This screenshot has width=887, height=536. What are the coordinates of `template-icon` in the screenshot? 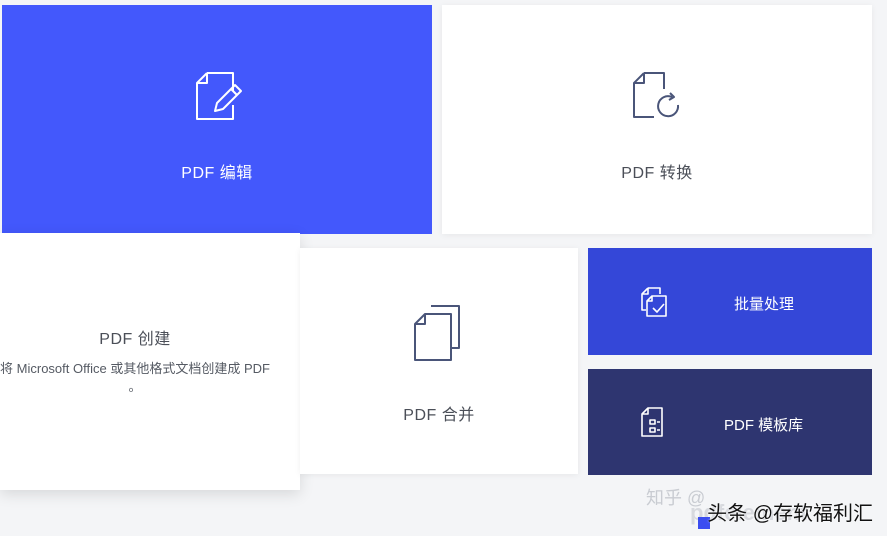 It's located at (654, 424).